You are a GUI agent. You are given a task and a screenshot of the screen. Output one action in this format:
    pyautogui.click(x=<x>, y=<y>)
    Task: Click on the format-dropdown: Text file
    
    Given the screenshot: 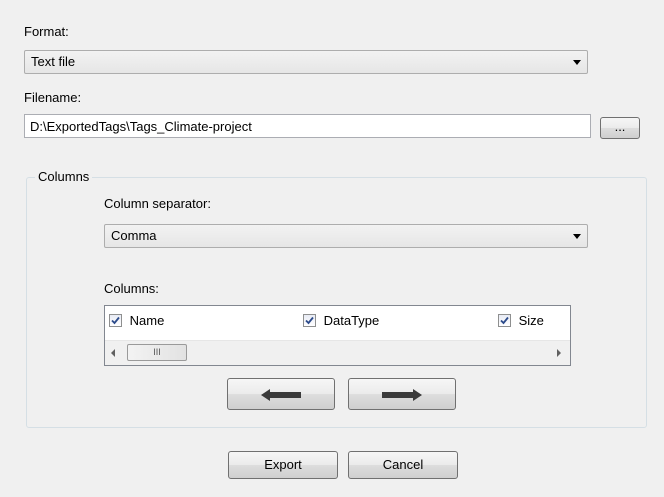 What is the action you would take?
    pyautogui.click(x=306, y=62)
    